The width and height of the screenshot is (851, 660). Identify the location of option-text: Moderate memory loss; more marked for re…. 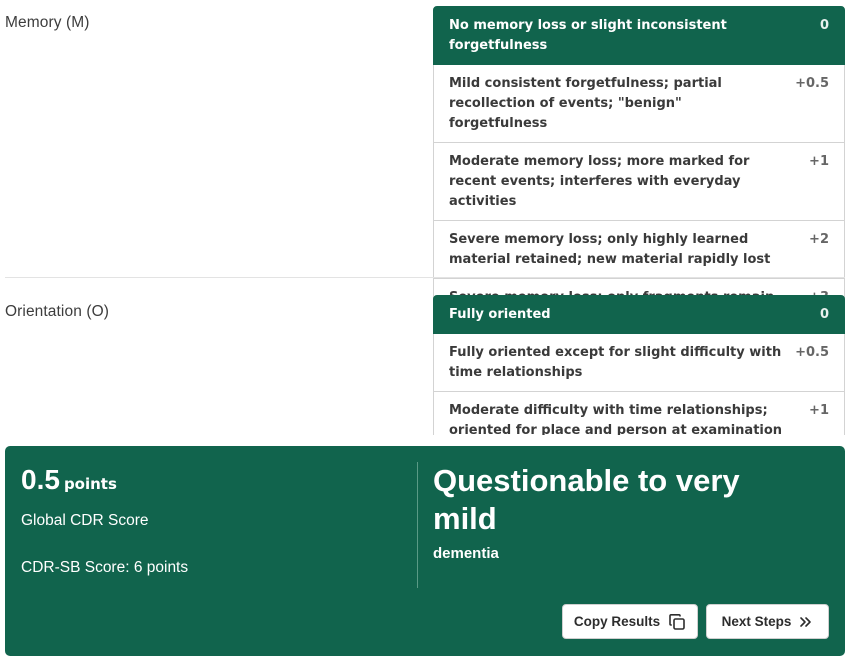
(599, 181).